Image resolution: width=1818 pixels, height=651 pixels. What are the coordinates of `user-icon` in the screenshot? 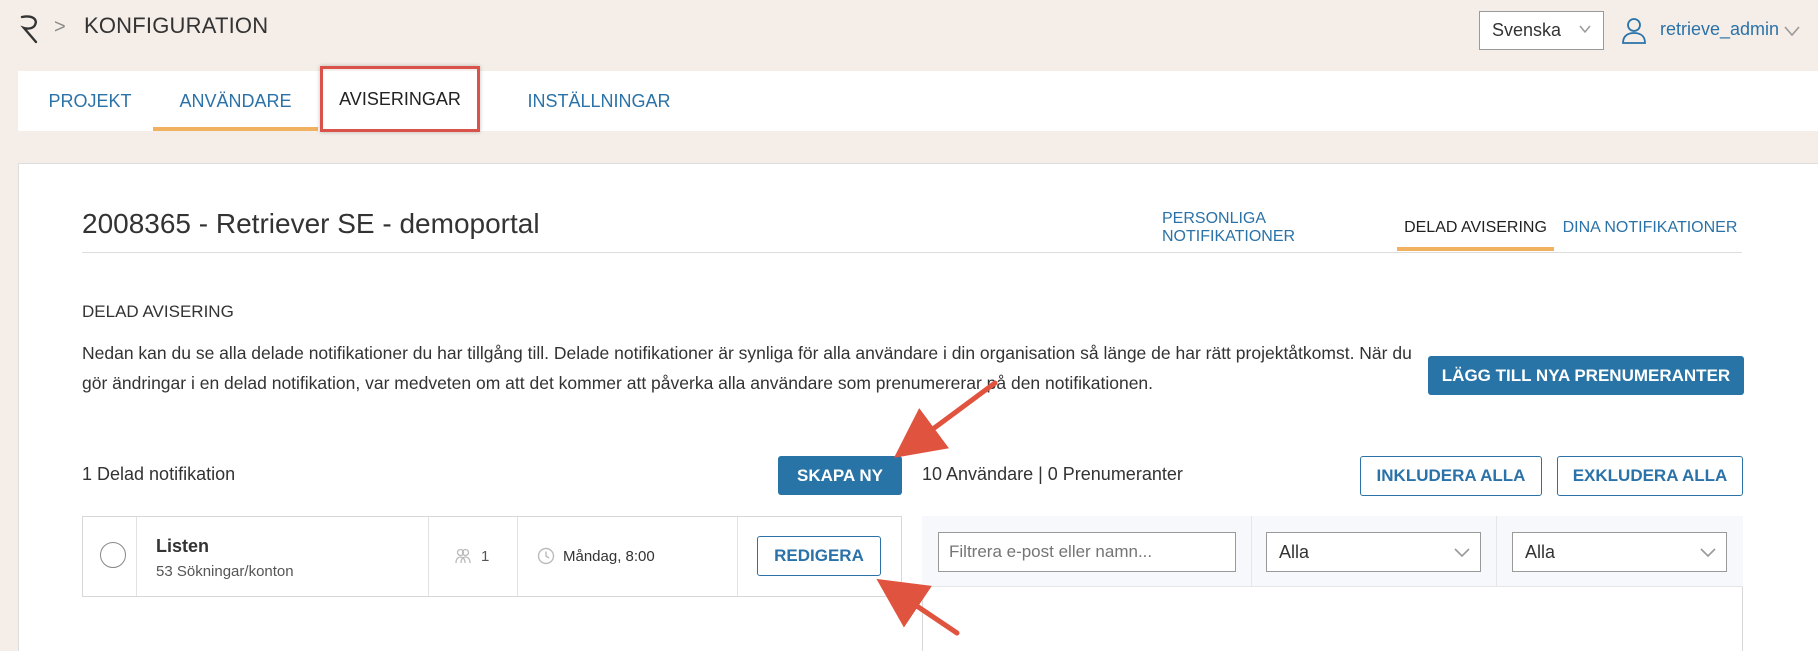 It's located at (1634, 30).